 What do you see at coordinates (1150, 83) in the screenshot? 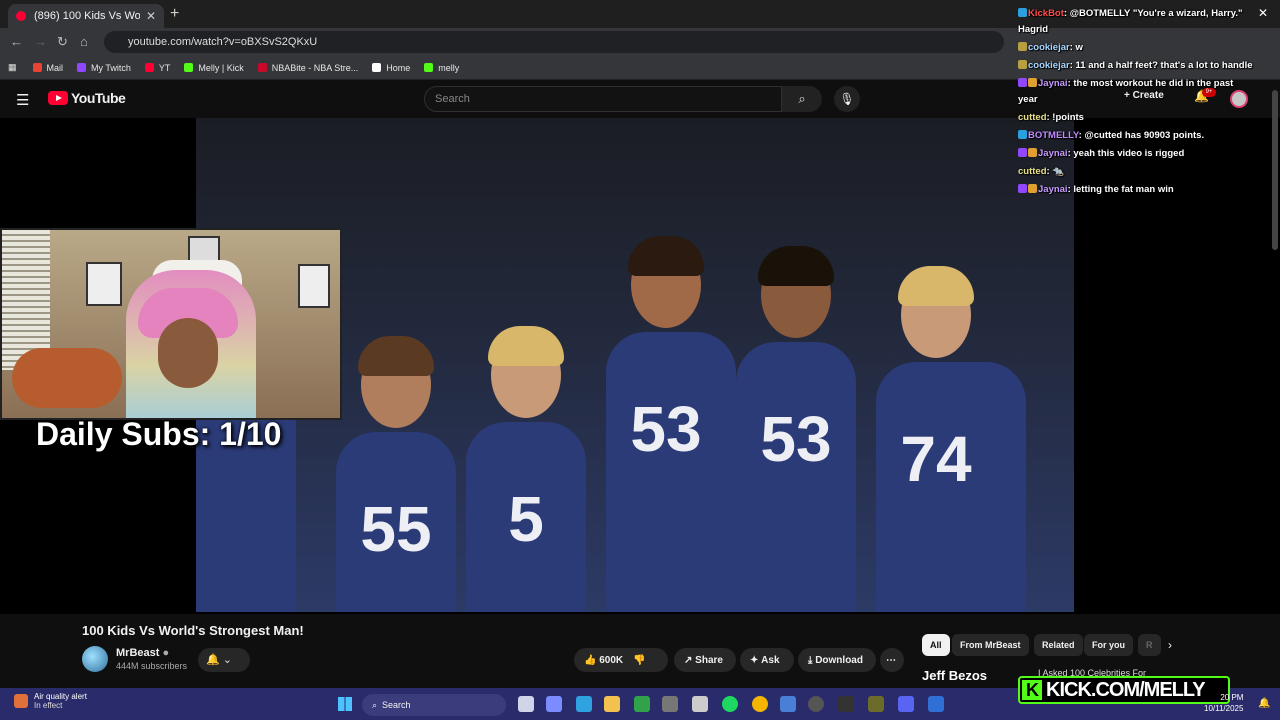
I see `chat-text: : the most workout he did in the past` at bounding box center [1150, 83].